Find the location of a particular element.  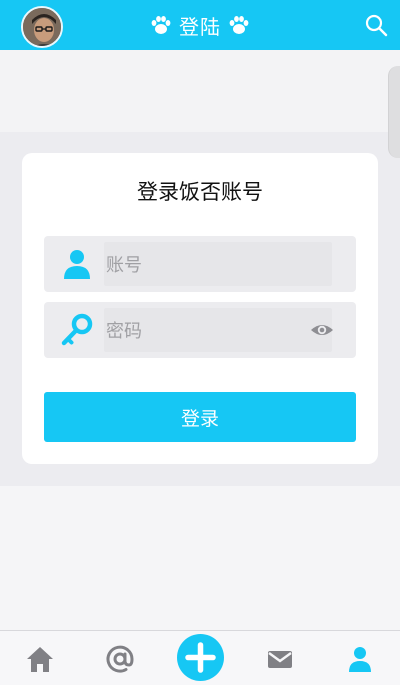

profile-icon is located at coordinates (360, 659).